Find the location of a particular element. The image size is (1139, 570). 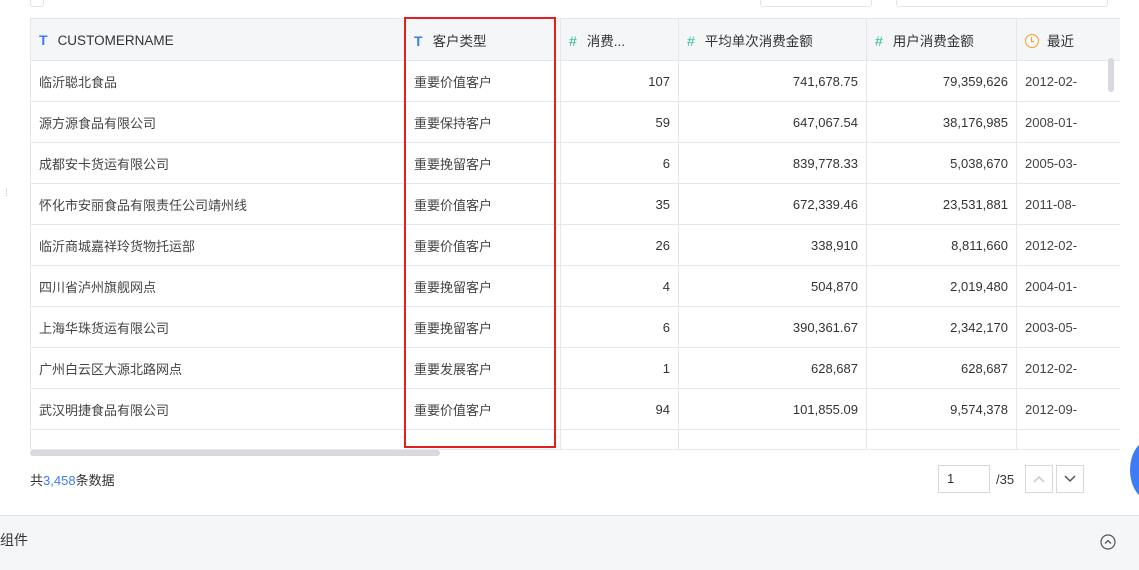

cell-customer-name: 临沂聪北食品 is located at coordinates (218, 81).